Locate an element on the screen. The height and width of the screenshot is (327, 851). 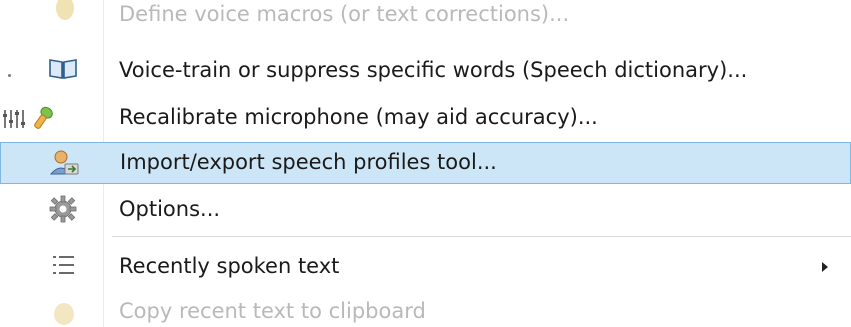
menu-item-recently-spoken-text: Recently spoken text is located at coordinates (425, 267).